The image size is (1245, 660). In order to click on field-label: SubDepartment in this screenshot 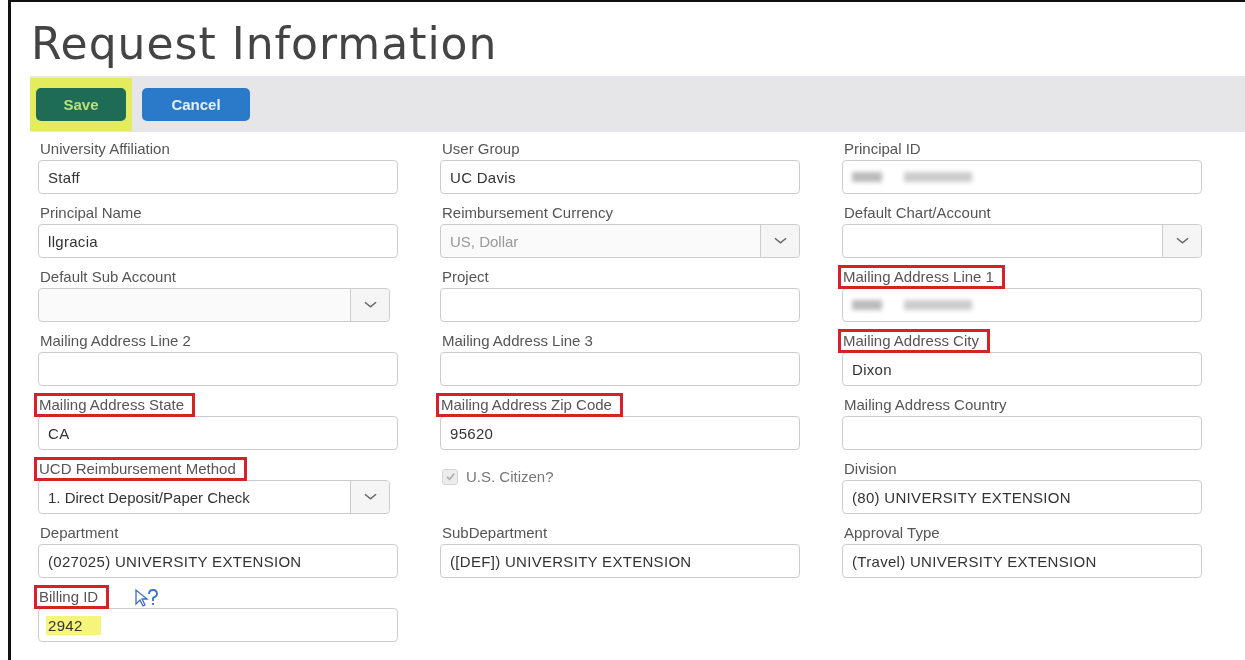, I will do `click(495, 533)`.